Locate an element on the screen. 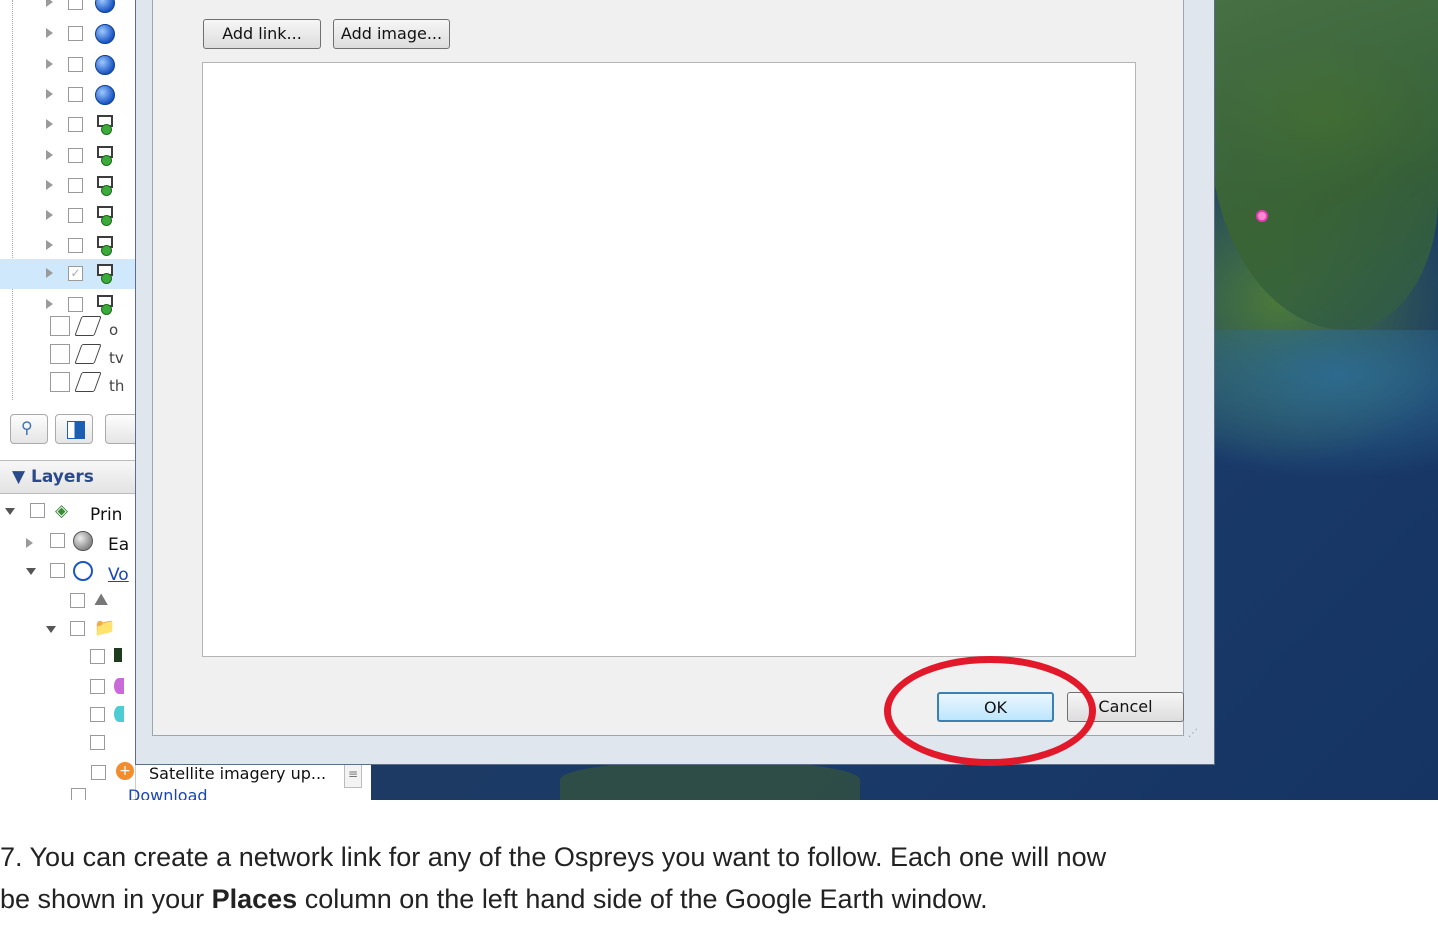 The width and height of the screenshot is (1438, 926). tree-row-selected: ✓ is located at coordinates (67, 274).